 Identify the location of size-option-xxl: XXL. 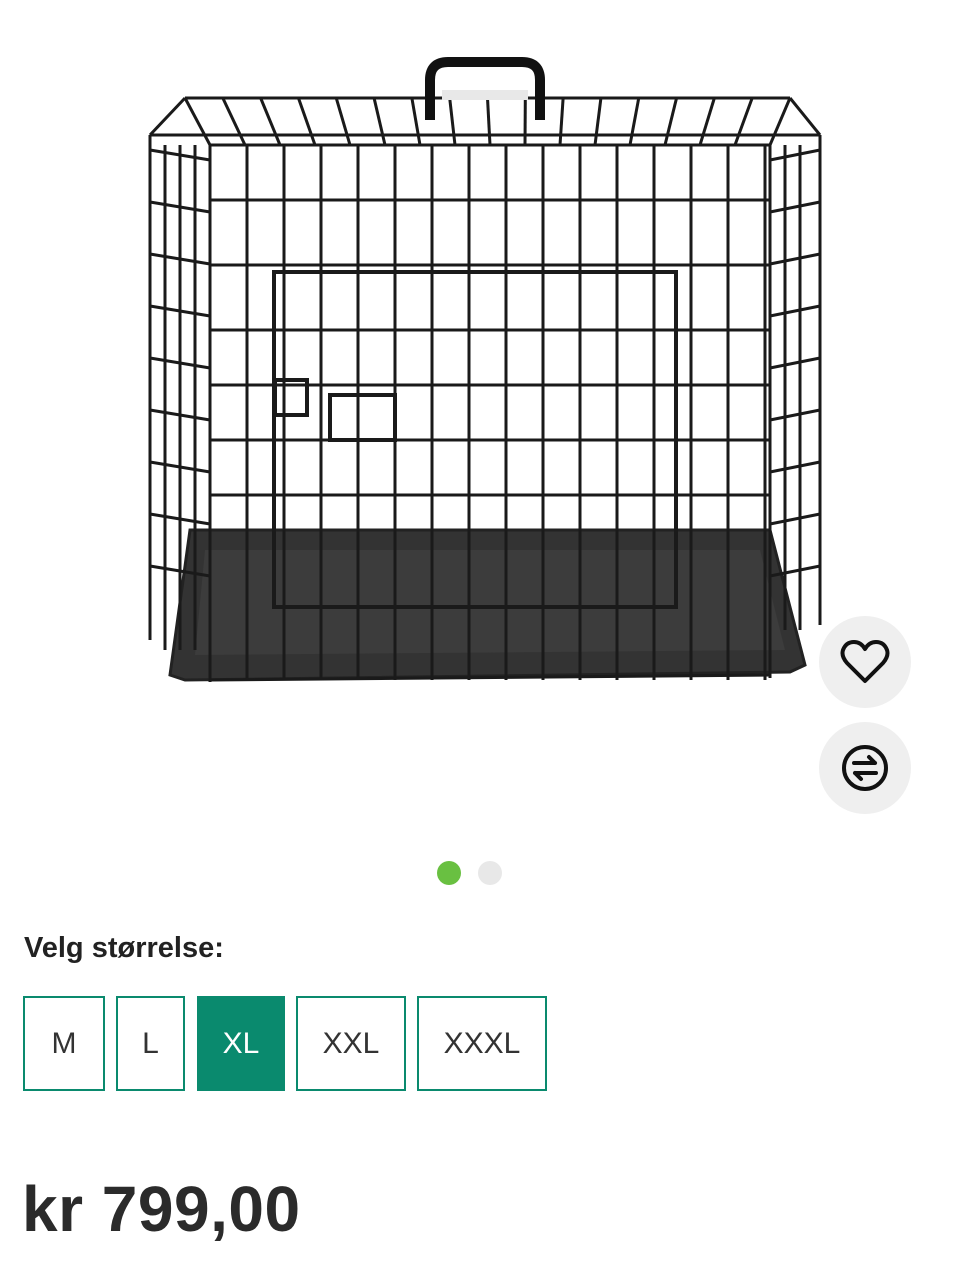
(351, 1043).